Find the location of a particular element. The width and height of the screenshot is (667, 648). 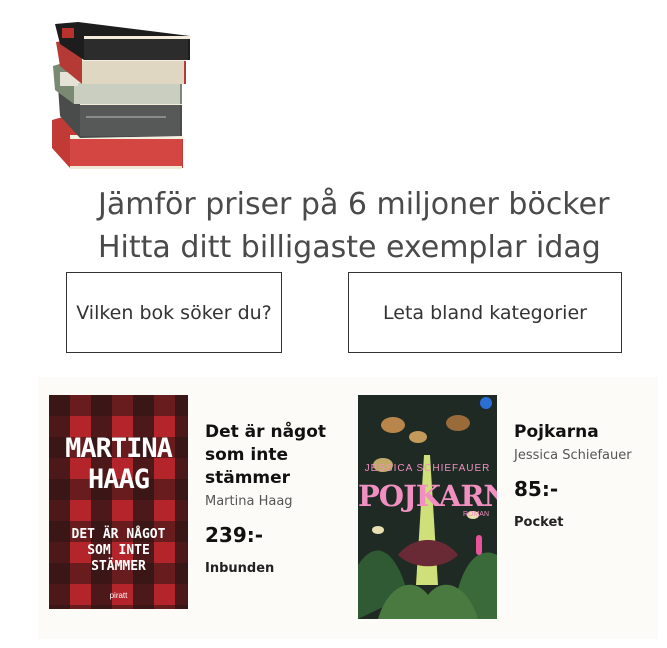

book-title: Pojkarna is located at coordinates (584, 432).